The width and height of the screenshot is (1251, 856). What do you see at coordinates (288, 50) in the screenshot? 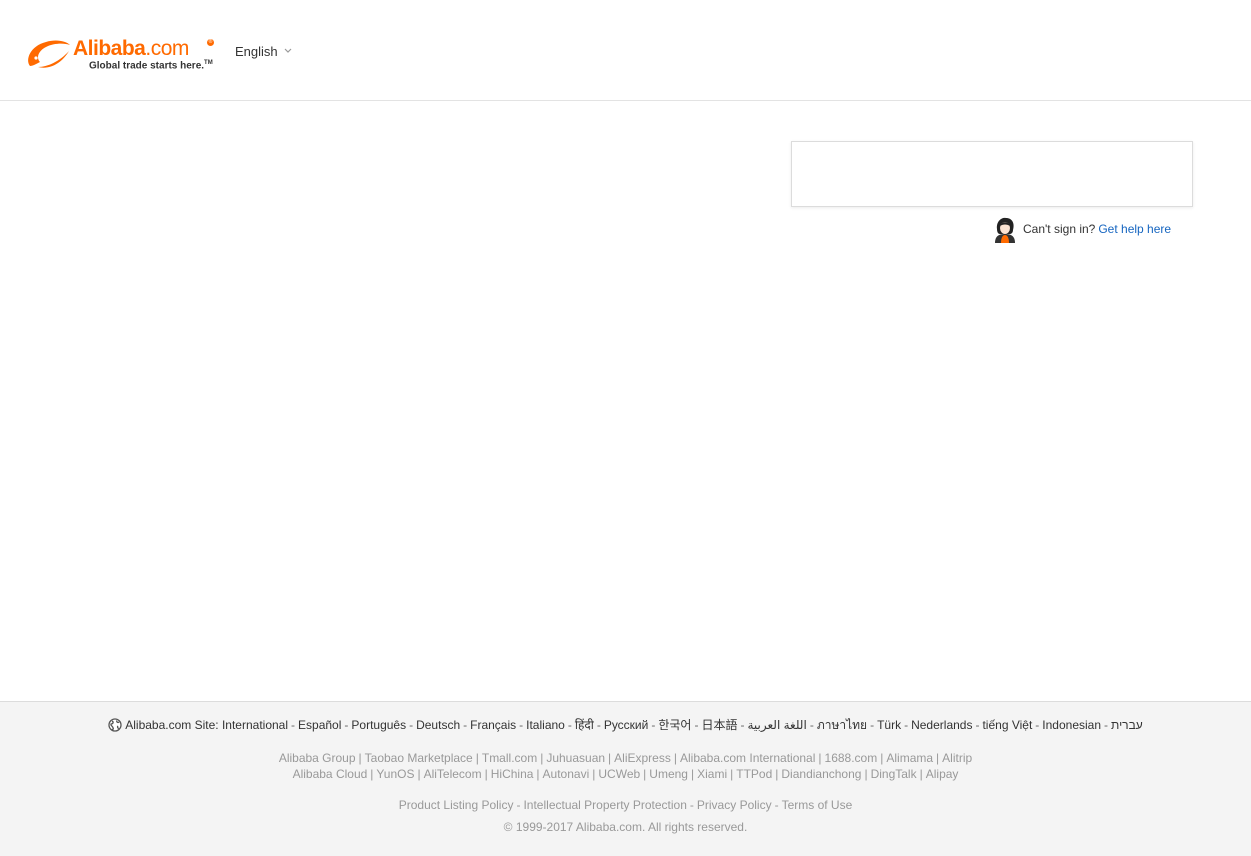
I see `chevron-down-icon` at bounding box center [288, 50].